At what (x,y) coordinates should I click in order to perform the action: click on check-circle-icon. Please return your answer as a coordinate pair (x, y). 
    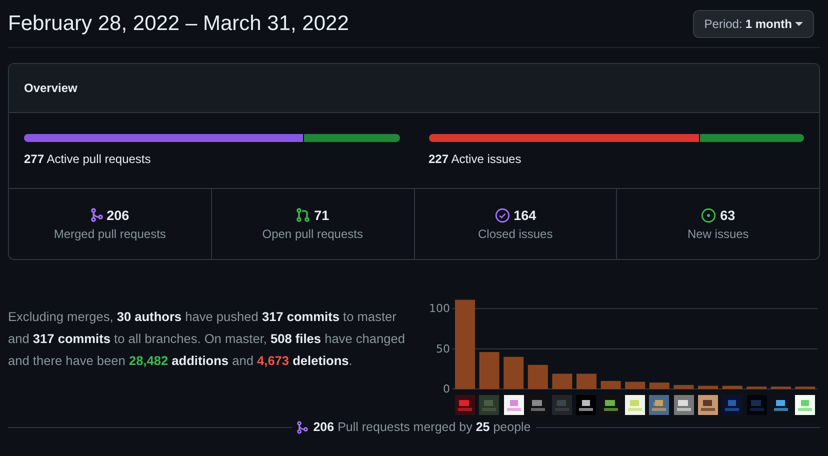
    Looking at the image, I should click on (502, 215).